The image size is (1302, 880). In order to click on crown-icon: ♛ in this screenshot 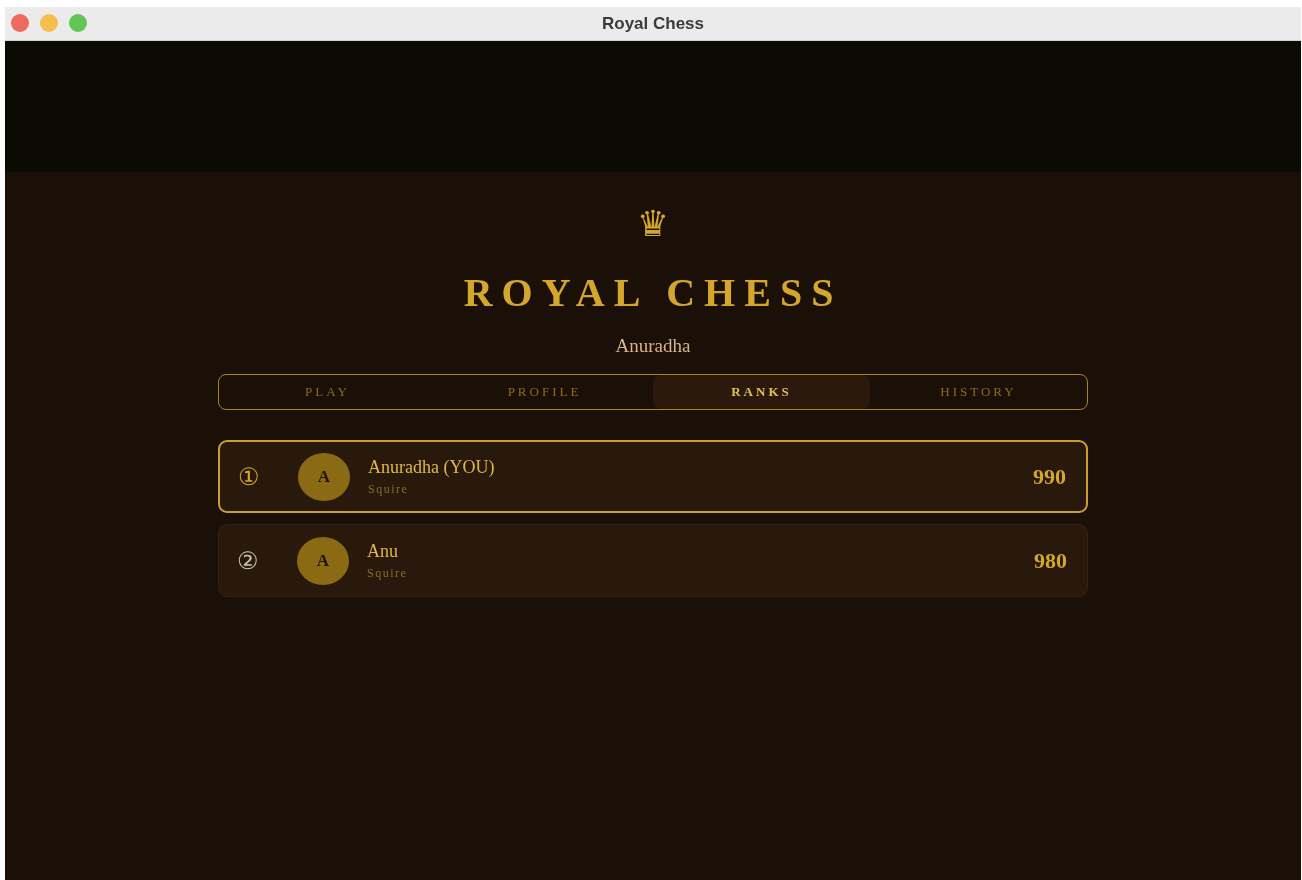, I will do `click(653, 224)`.